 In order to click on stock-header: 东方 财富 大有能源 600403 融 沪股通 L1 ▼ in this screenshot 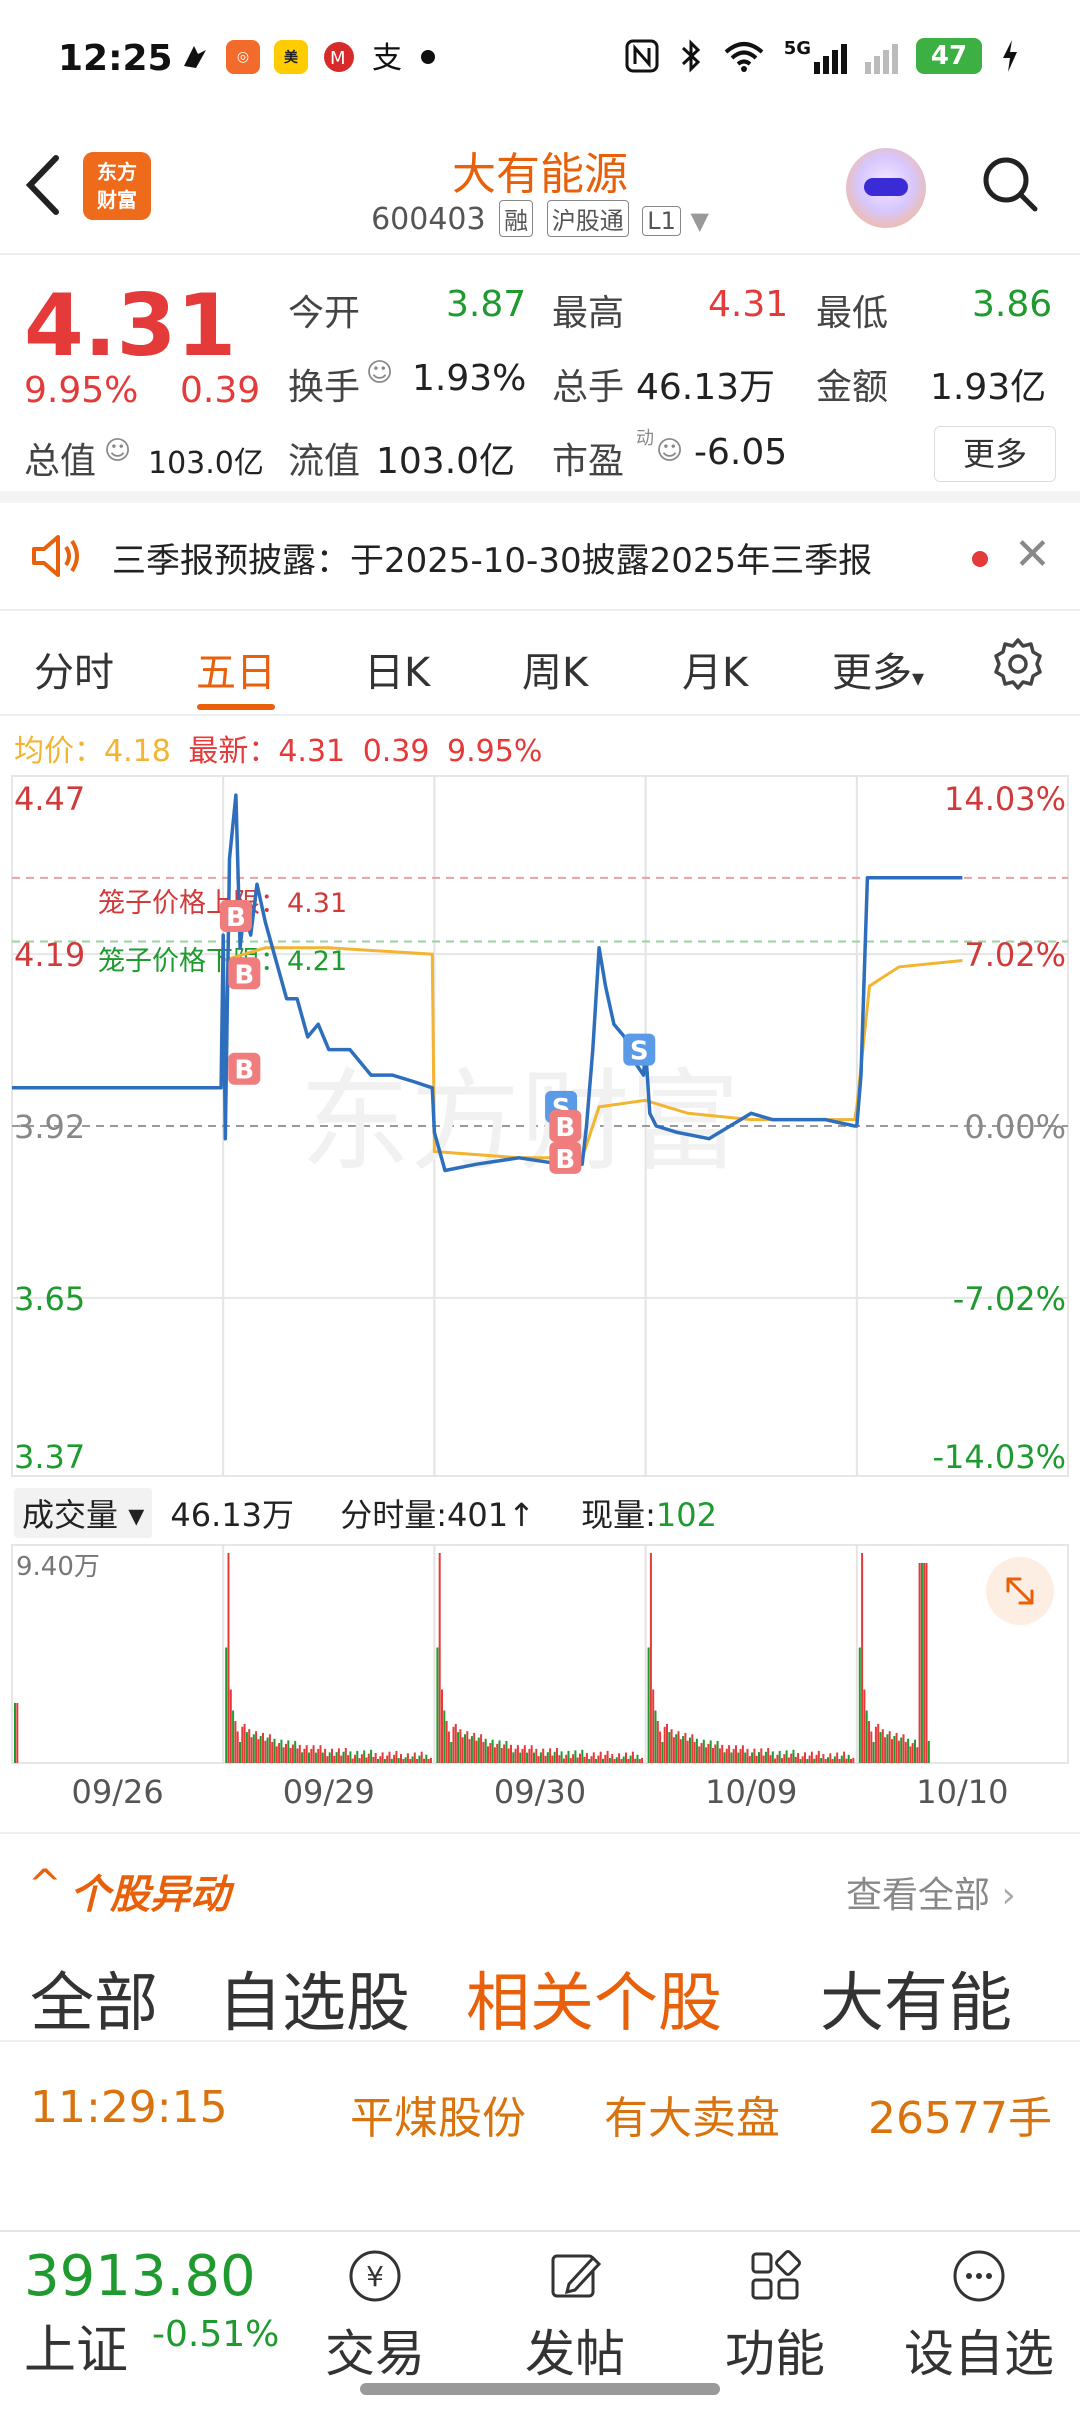, I will do `click(540, 192)`.